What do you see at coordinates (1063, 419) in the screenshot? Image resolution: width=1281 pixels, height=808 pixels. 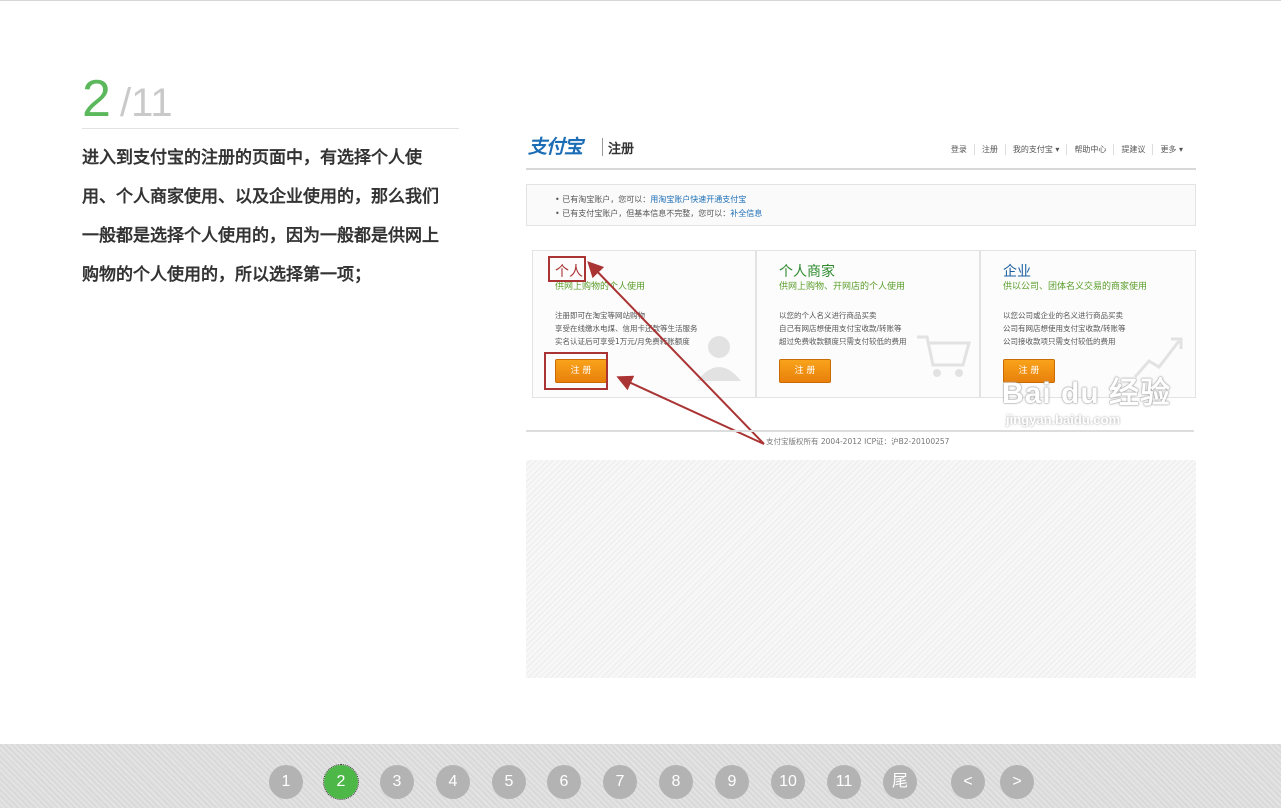 I see `baidu-watermark-url: jingyan.baidu.com` at bounding box center [1063, 419].